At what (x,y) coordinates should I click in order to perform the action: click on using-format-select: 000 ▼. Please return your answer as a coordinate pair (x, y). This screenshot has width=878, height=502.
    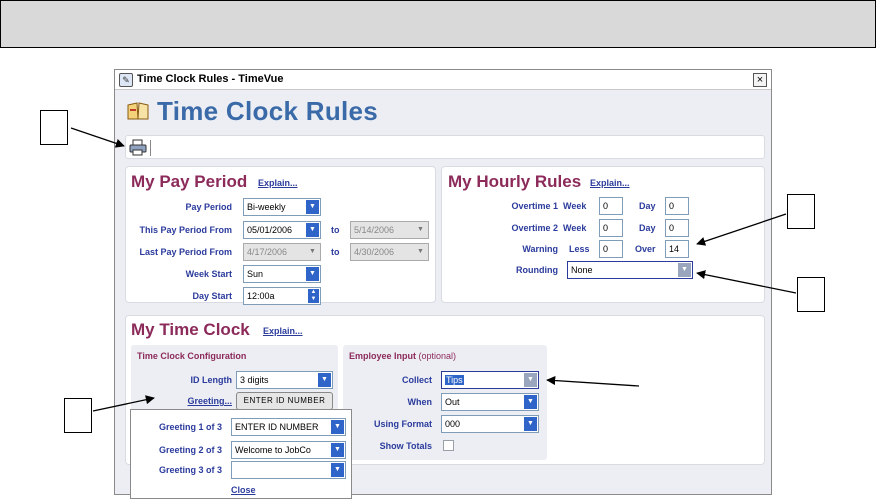
    Looking at the image, I should click on (490, 424).